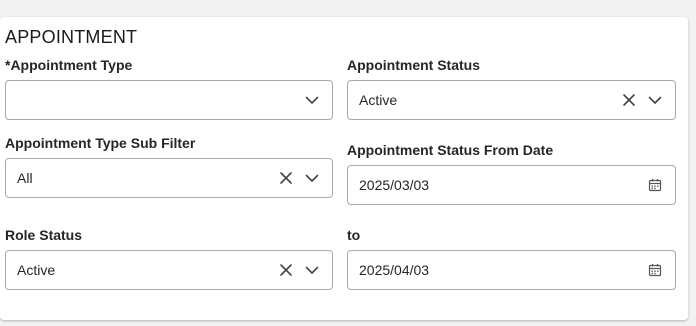 The image size is (696, 326). What do you see at coordinates (511, 100) in the screenshot?
I see `appointment-status-select: Active` at bounding box center [511, 100].